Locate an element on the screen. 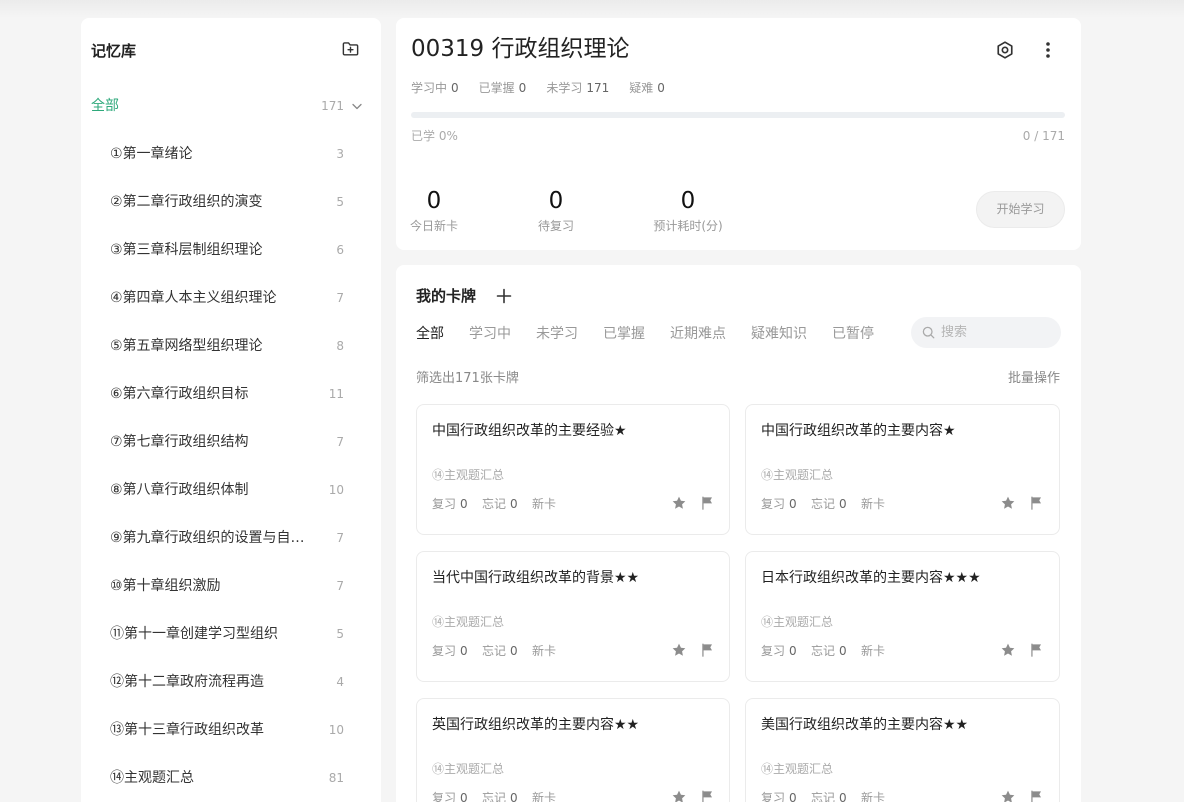  start-learning-button: 开始学习 is located at coordinates (1020, 209).